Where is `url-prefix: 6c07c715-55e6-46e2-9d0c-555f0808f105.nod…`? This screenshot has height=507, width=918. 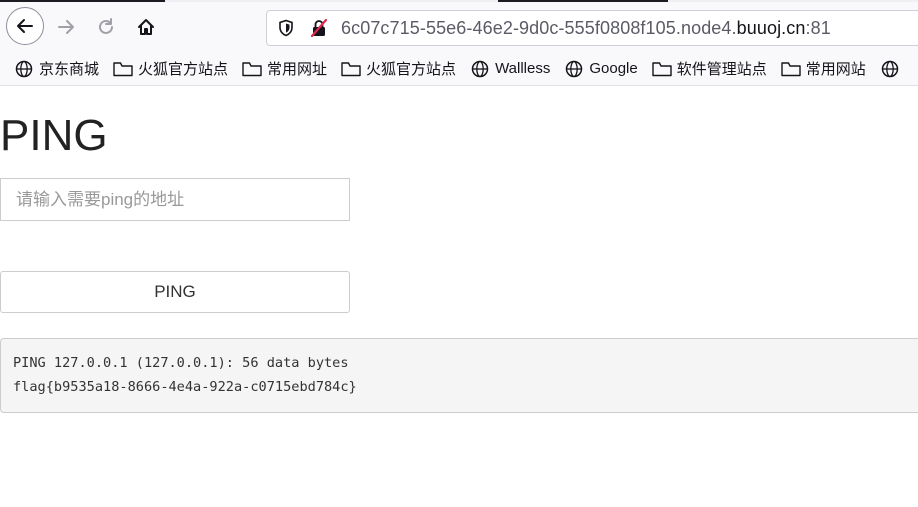
url-prefix: 6c07c715-55e6-46e2-9d0c-555f0808f105.nod… is located at coordinates (539, 27).